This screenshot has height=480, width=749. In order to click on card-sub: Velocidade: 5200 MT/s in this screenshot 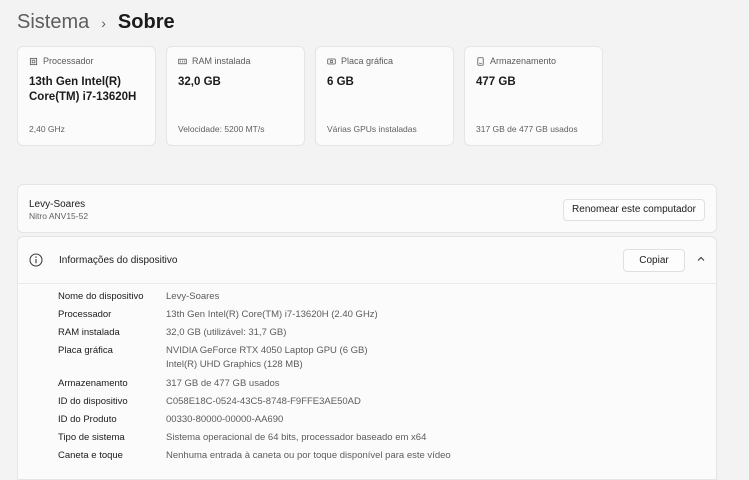, I will do `click(221, 129)`.